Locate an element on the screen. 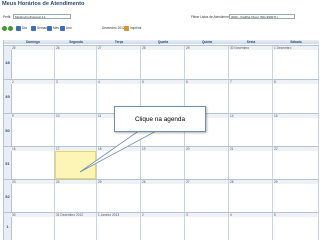 The image size is (320, 240). callout-box: Clique na agenda is located at coordinates (160, 119).